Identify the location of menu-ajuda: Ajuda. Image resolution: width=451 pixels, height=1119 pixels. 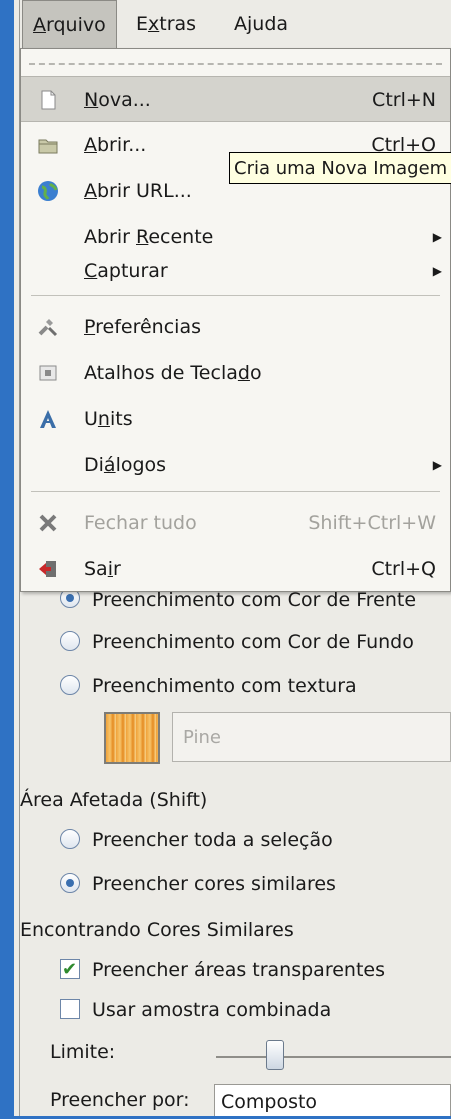
(261, 24).